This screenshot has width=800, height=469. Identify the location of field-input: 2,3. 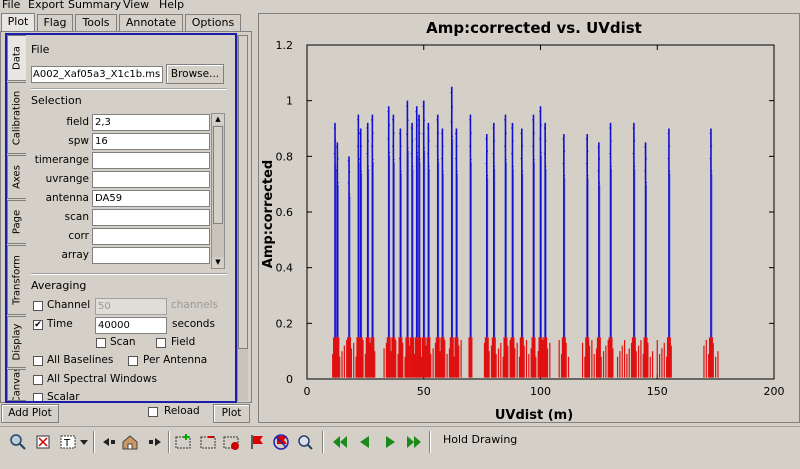
(151, 122).